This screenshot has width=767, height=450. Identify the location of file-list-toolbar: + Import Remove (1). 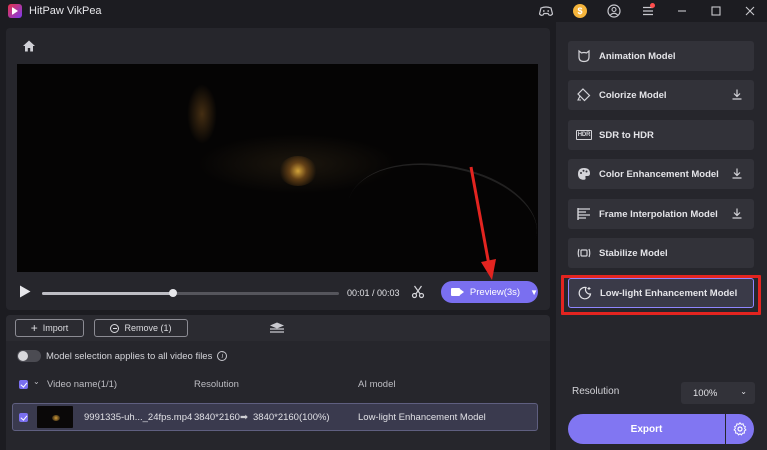
(278, 328).